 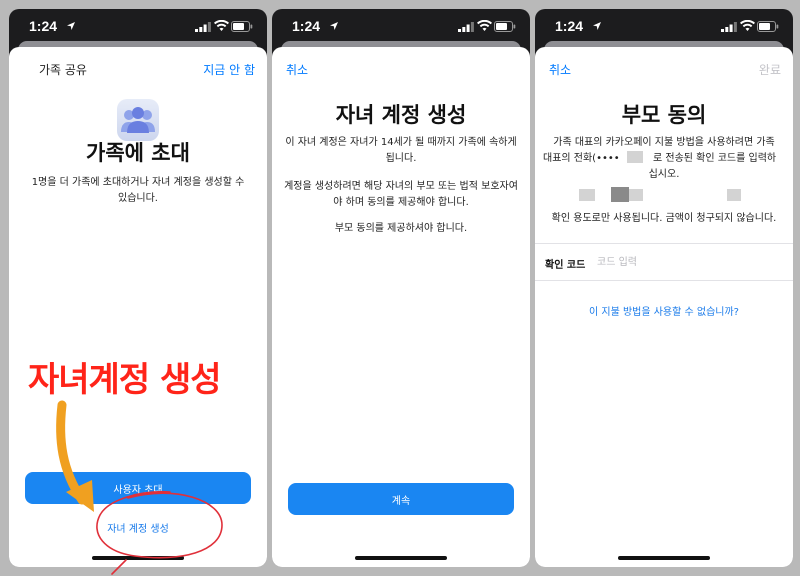 What do you see at coordinates (229, 69) in the screenshot?
I see `not-now-button: 지금 안 함` at bounding box center [229, 69].